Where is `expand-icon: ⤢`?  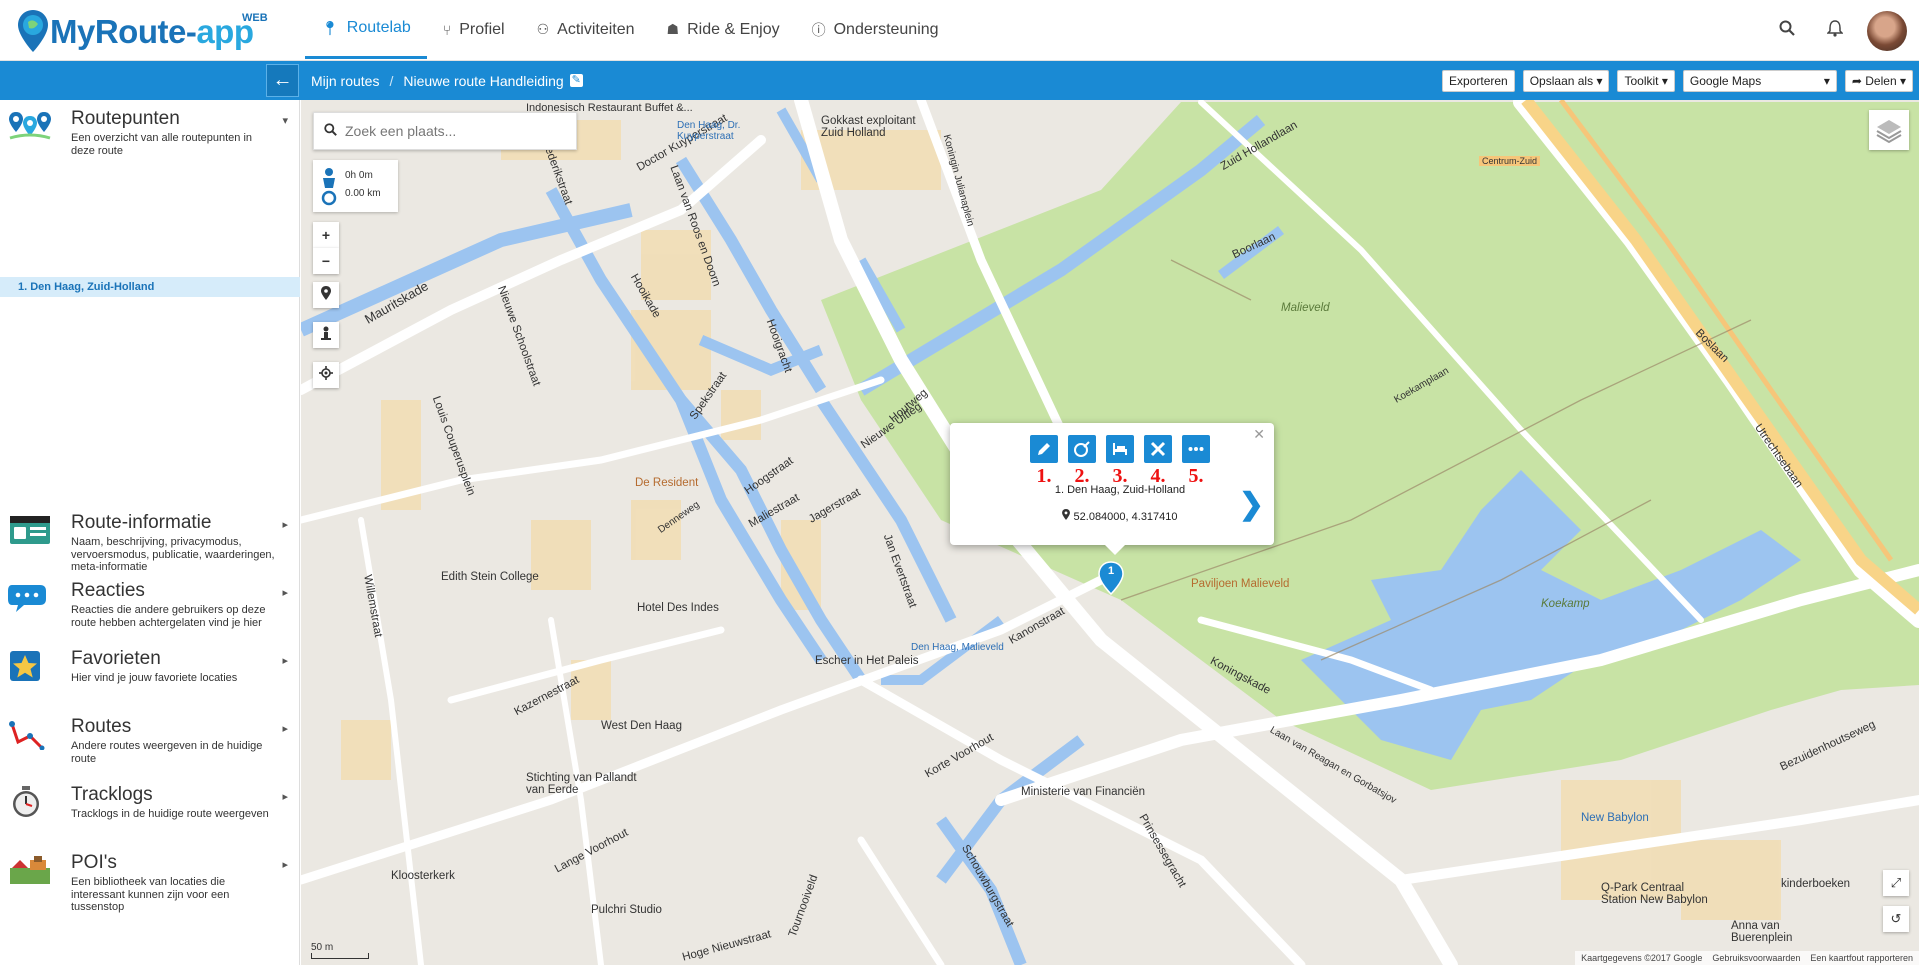 expand-icon: ⤢ is located at coordinates (1896, 882).